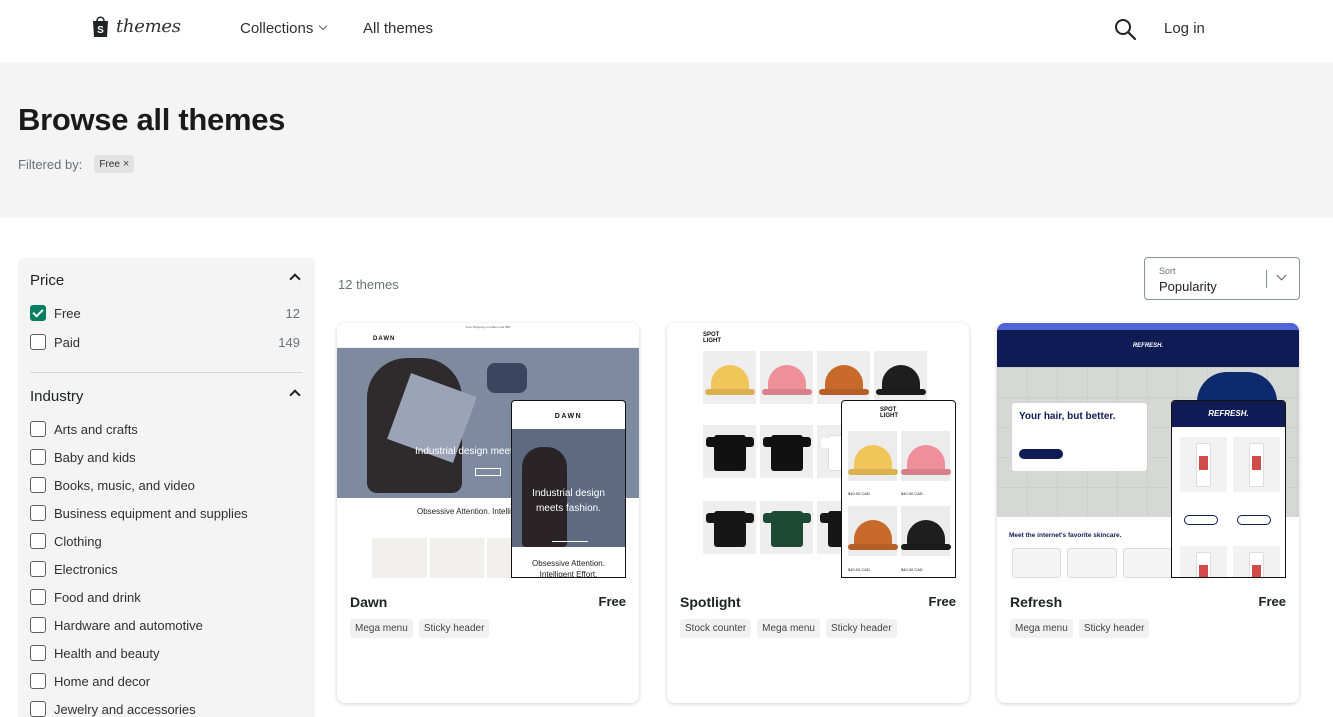  I want to click on headline-line: Industrial design, so click(568, 493).